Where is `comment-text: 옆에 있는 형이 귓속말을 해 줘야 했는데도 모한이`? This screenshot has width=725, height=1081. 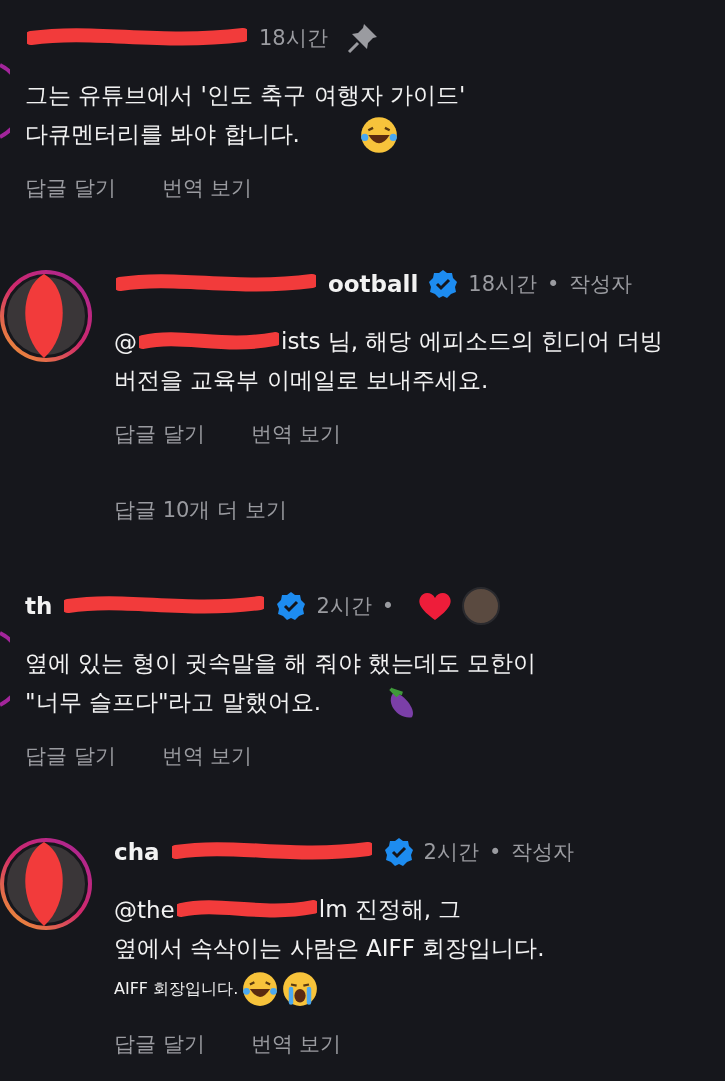 comment-text: 옆에 있는 형이 귓속말을 해 줘야 했는데도 모한이 is located at coordinates (281, 663).